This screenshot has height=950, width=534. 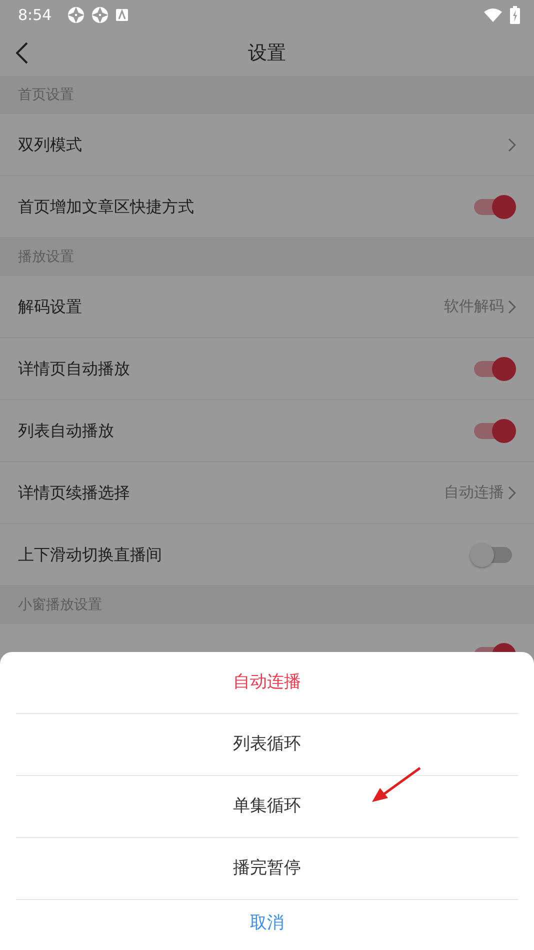 I want to click on setting-value: 自动连播, so click(x=474, y=492).